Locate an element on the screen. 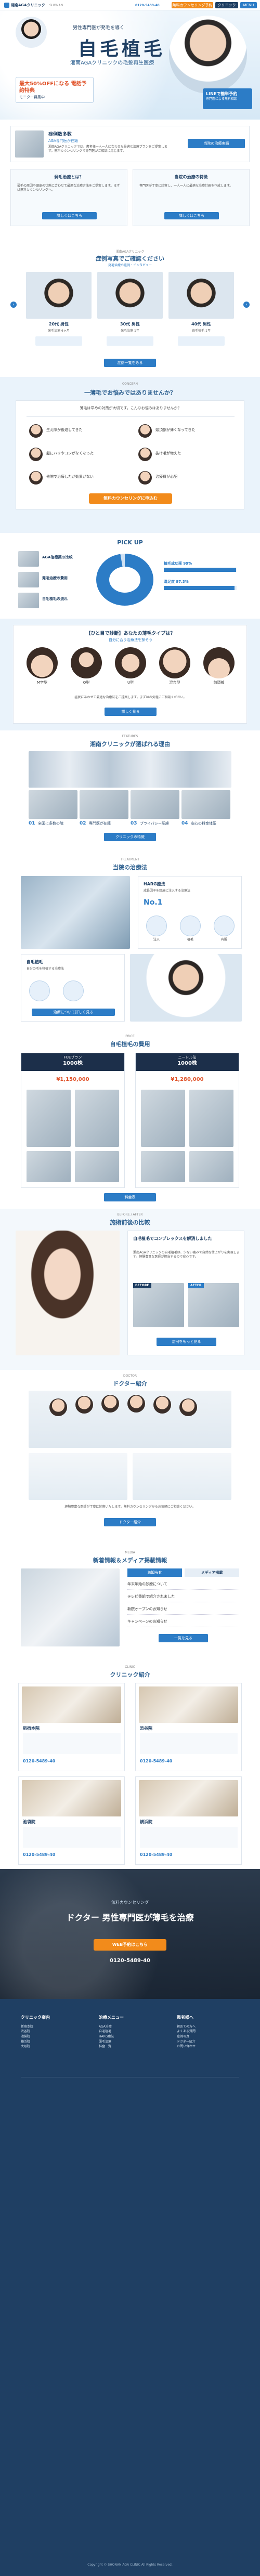  treat-box-title: HARG療法 is located at coordinates (155, 884).